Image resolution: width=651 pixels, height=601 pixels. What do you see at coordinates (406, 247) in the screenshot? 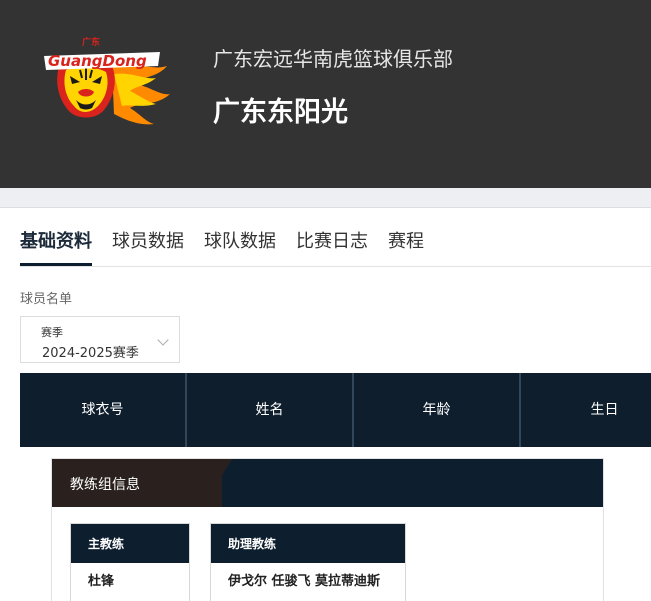
I see `tab-schedule: 赛程` at bounding box center [406, 247].